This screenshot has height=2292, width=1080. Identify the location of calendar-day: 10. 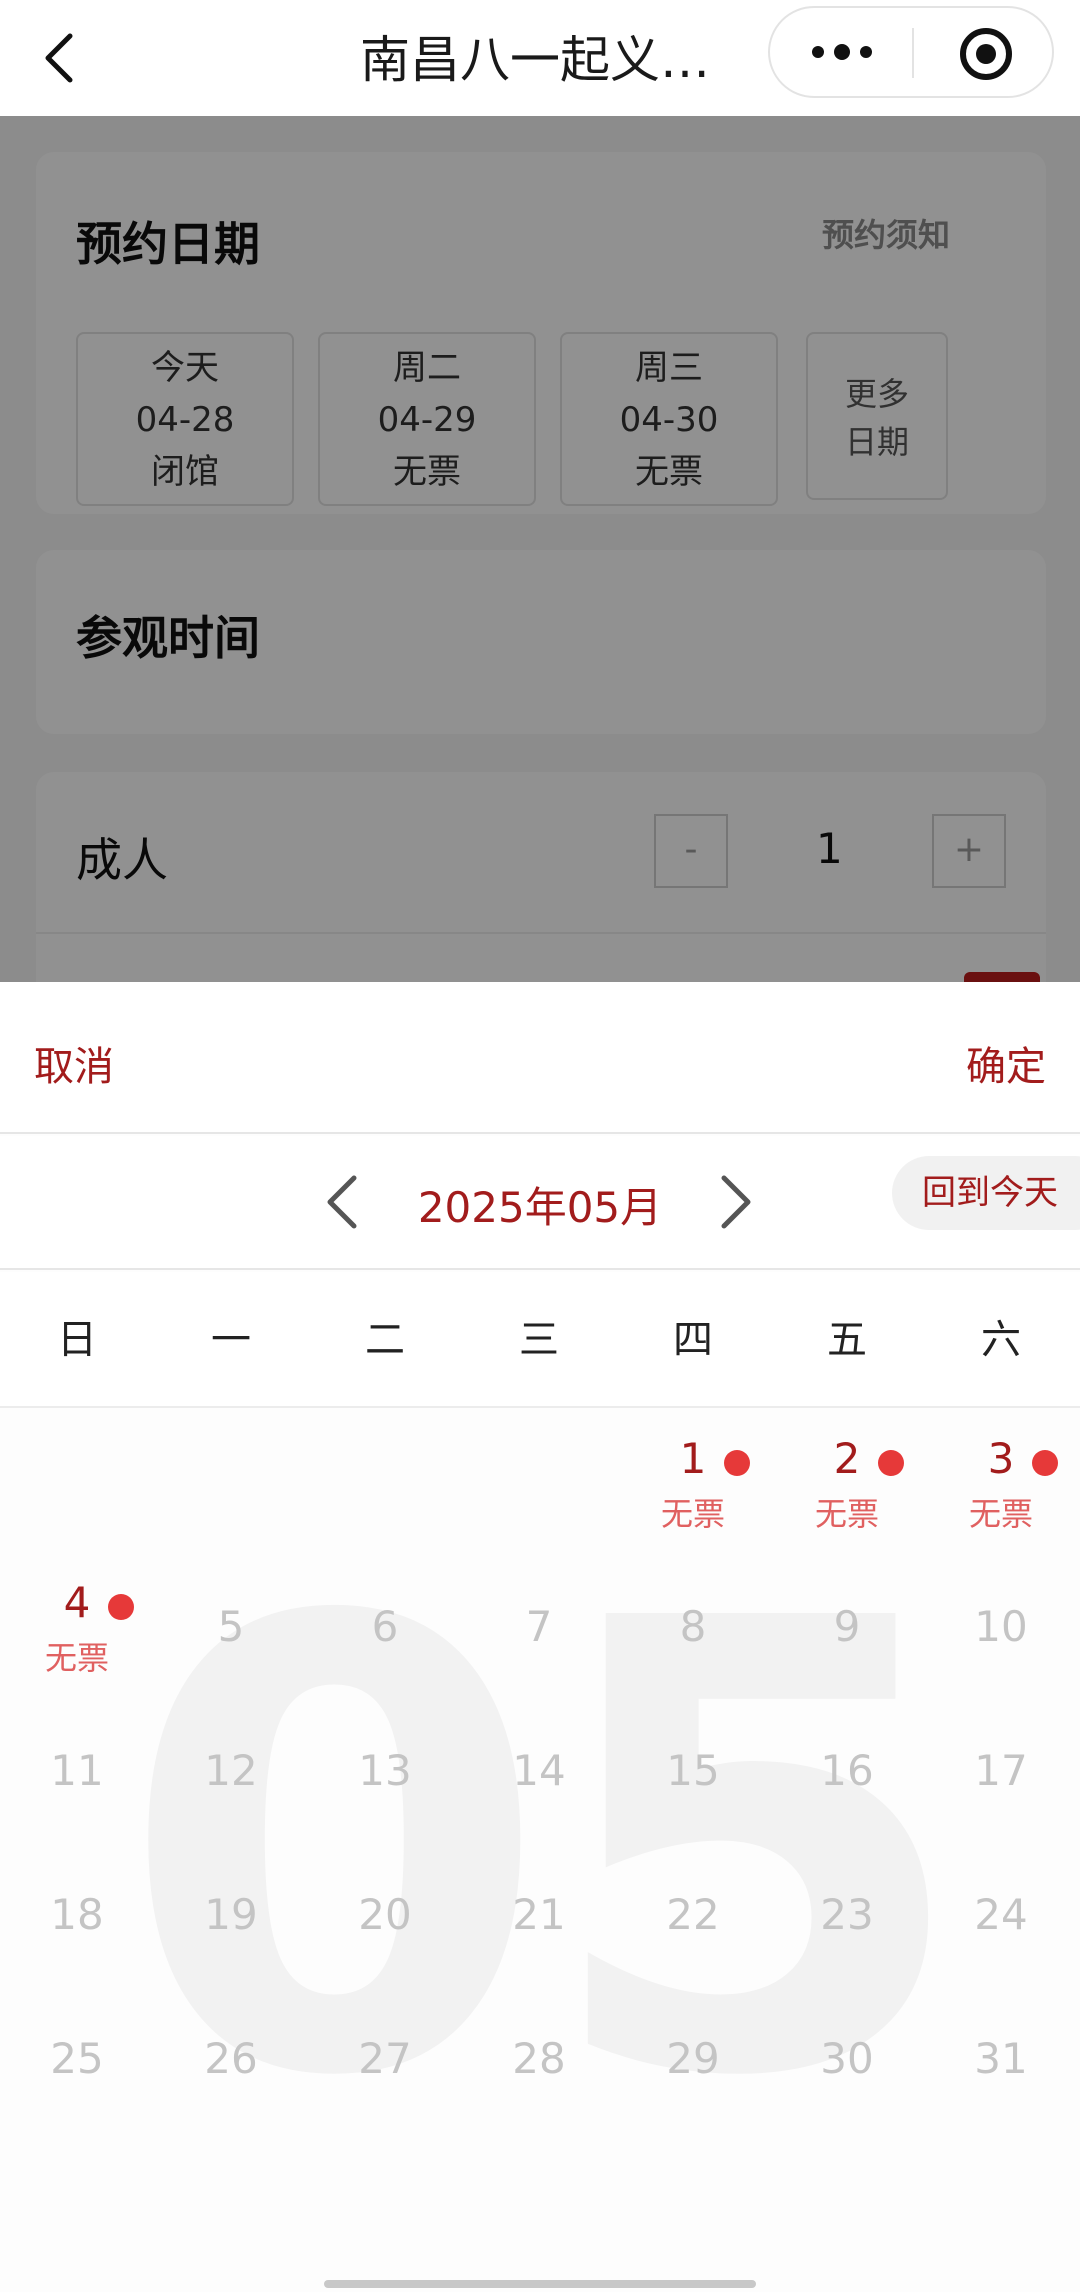
(1001, 1674).